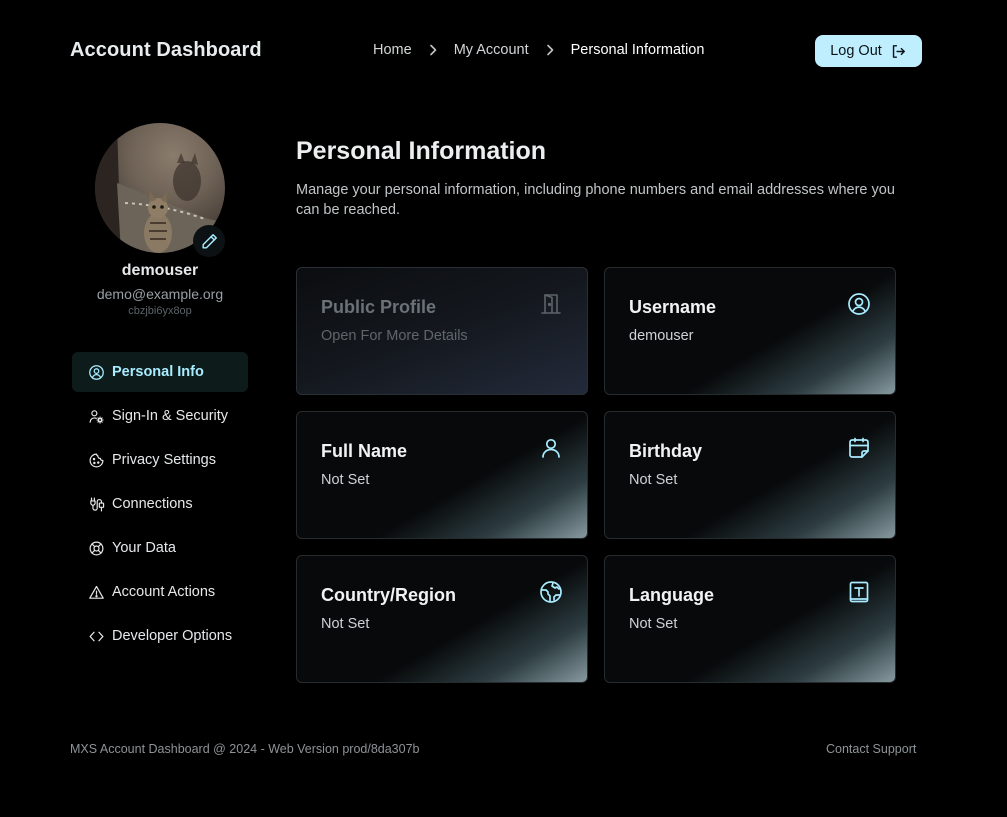  I want to click on log-out-label: Log Out, so click(856, 51).